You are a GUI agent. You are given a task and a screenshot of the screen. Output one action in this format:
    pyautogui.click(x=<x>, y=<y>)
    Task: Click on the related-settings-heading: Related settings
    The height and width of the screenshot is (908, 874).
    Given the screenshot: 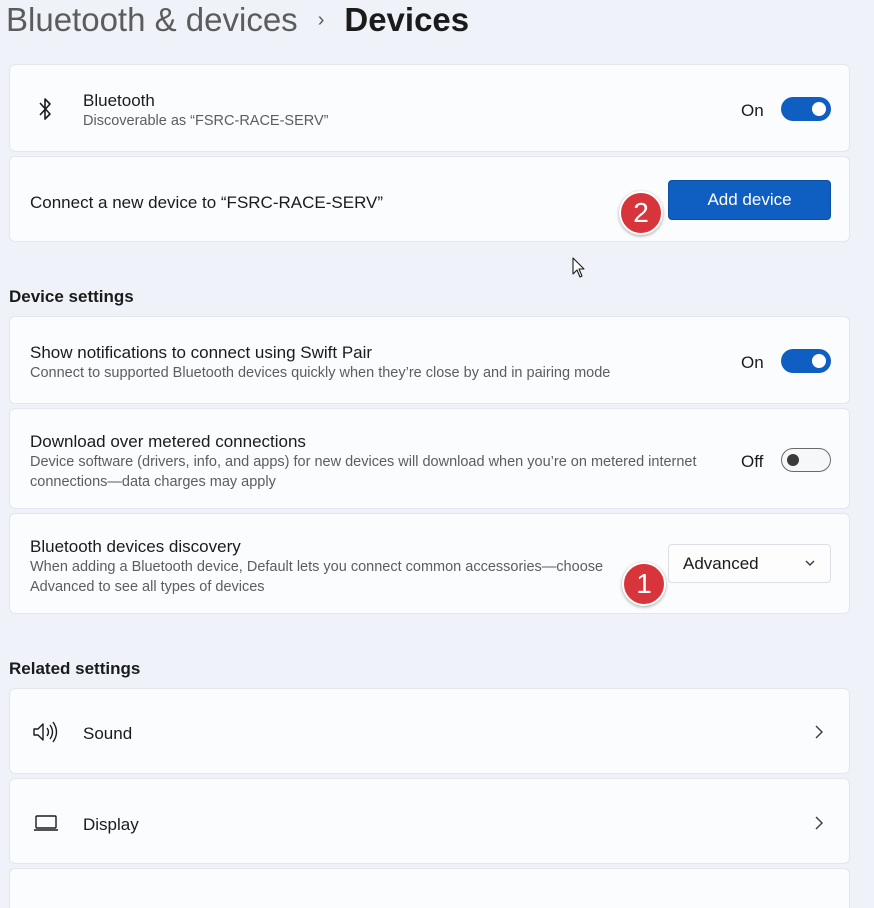 What is the action you would take?
    pyautogui.click(x=75, y=668)
    